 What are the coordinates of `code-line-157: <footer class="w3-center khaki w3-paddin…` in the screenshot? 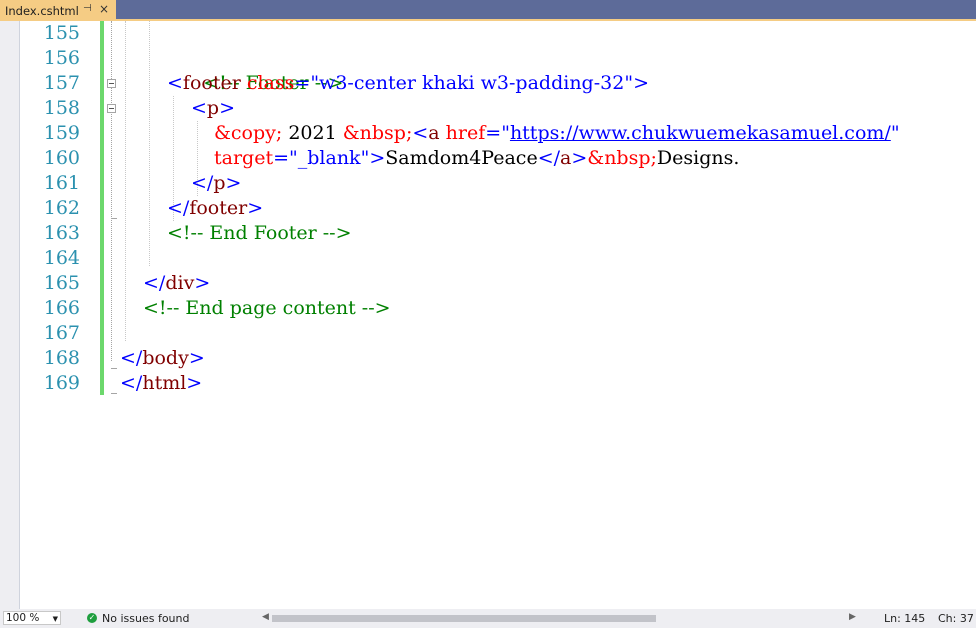 It's located at (408, 83).